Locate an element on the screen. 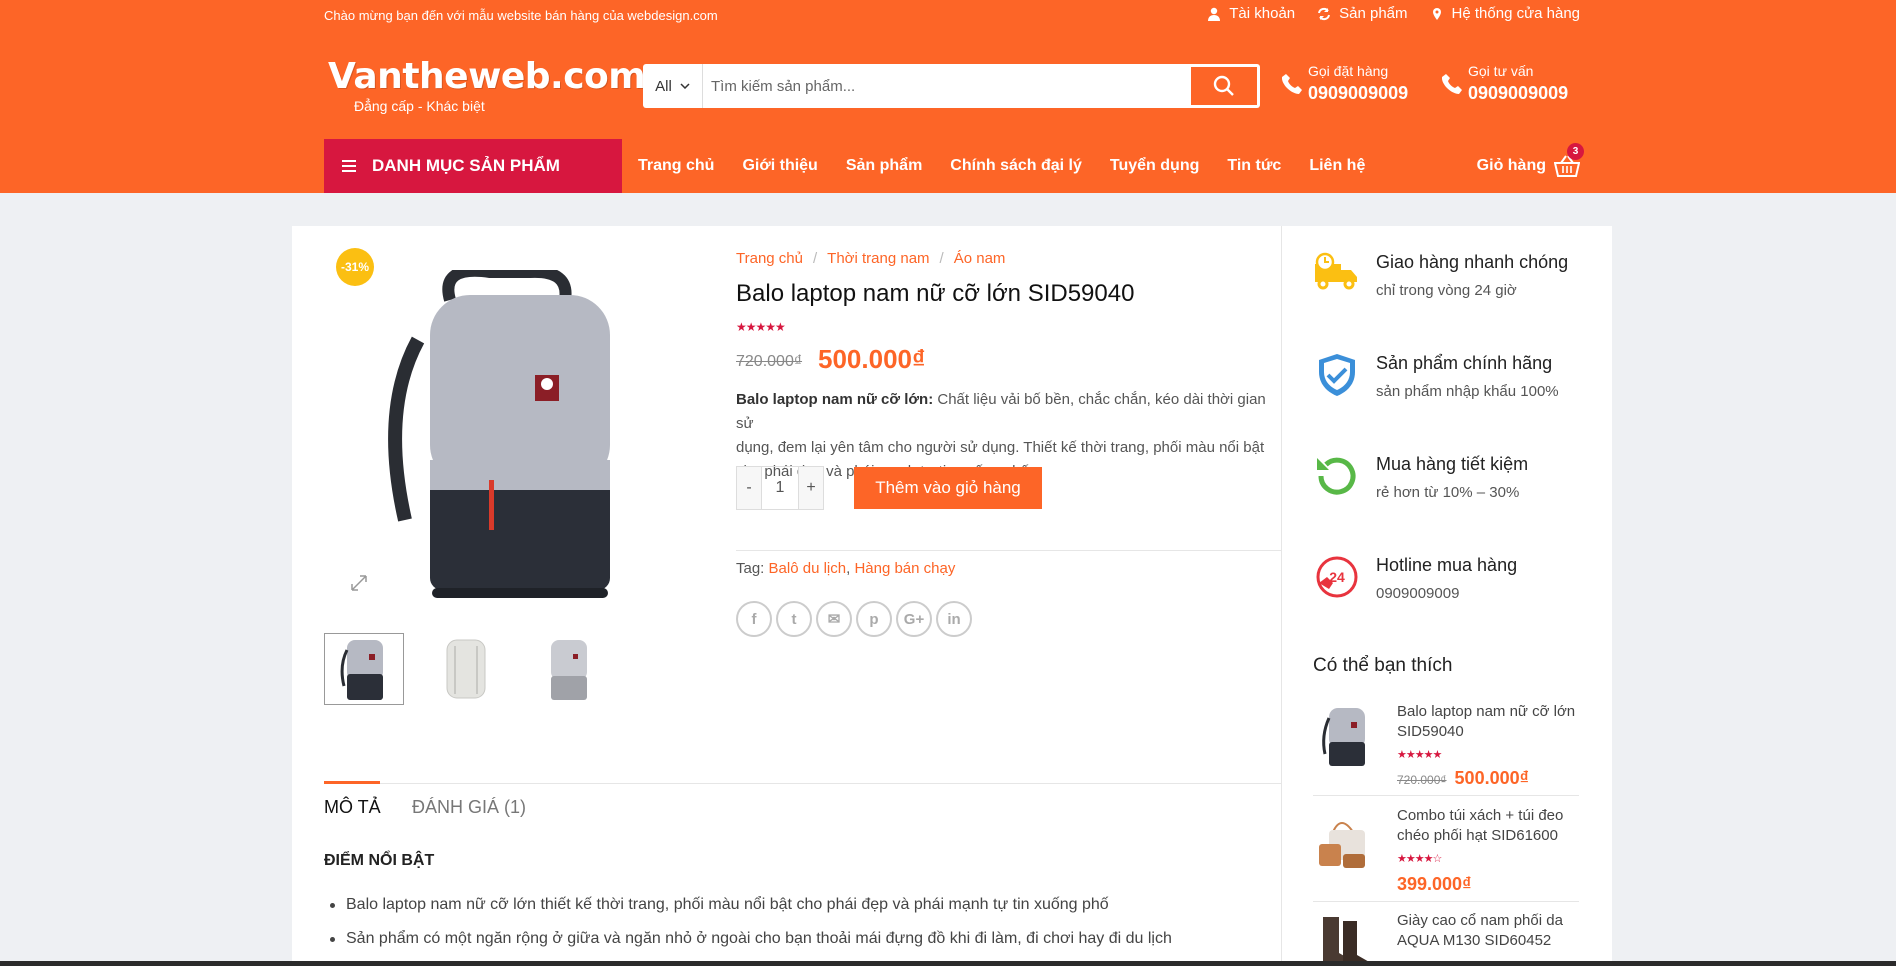 The height and width of the screenshot is (966, 1896). nav-link-agency-policy: Chính sách đại lý is located at coordinates (1016, 166).